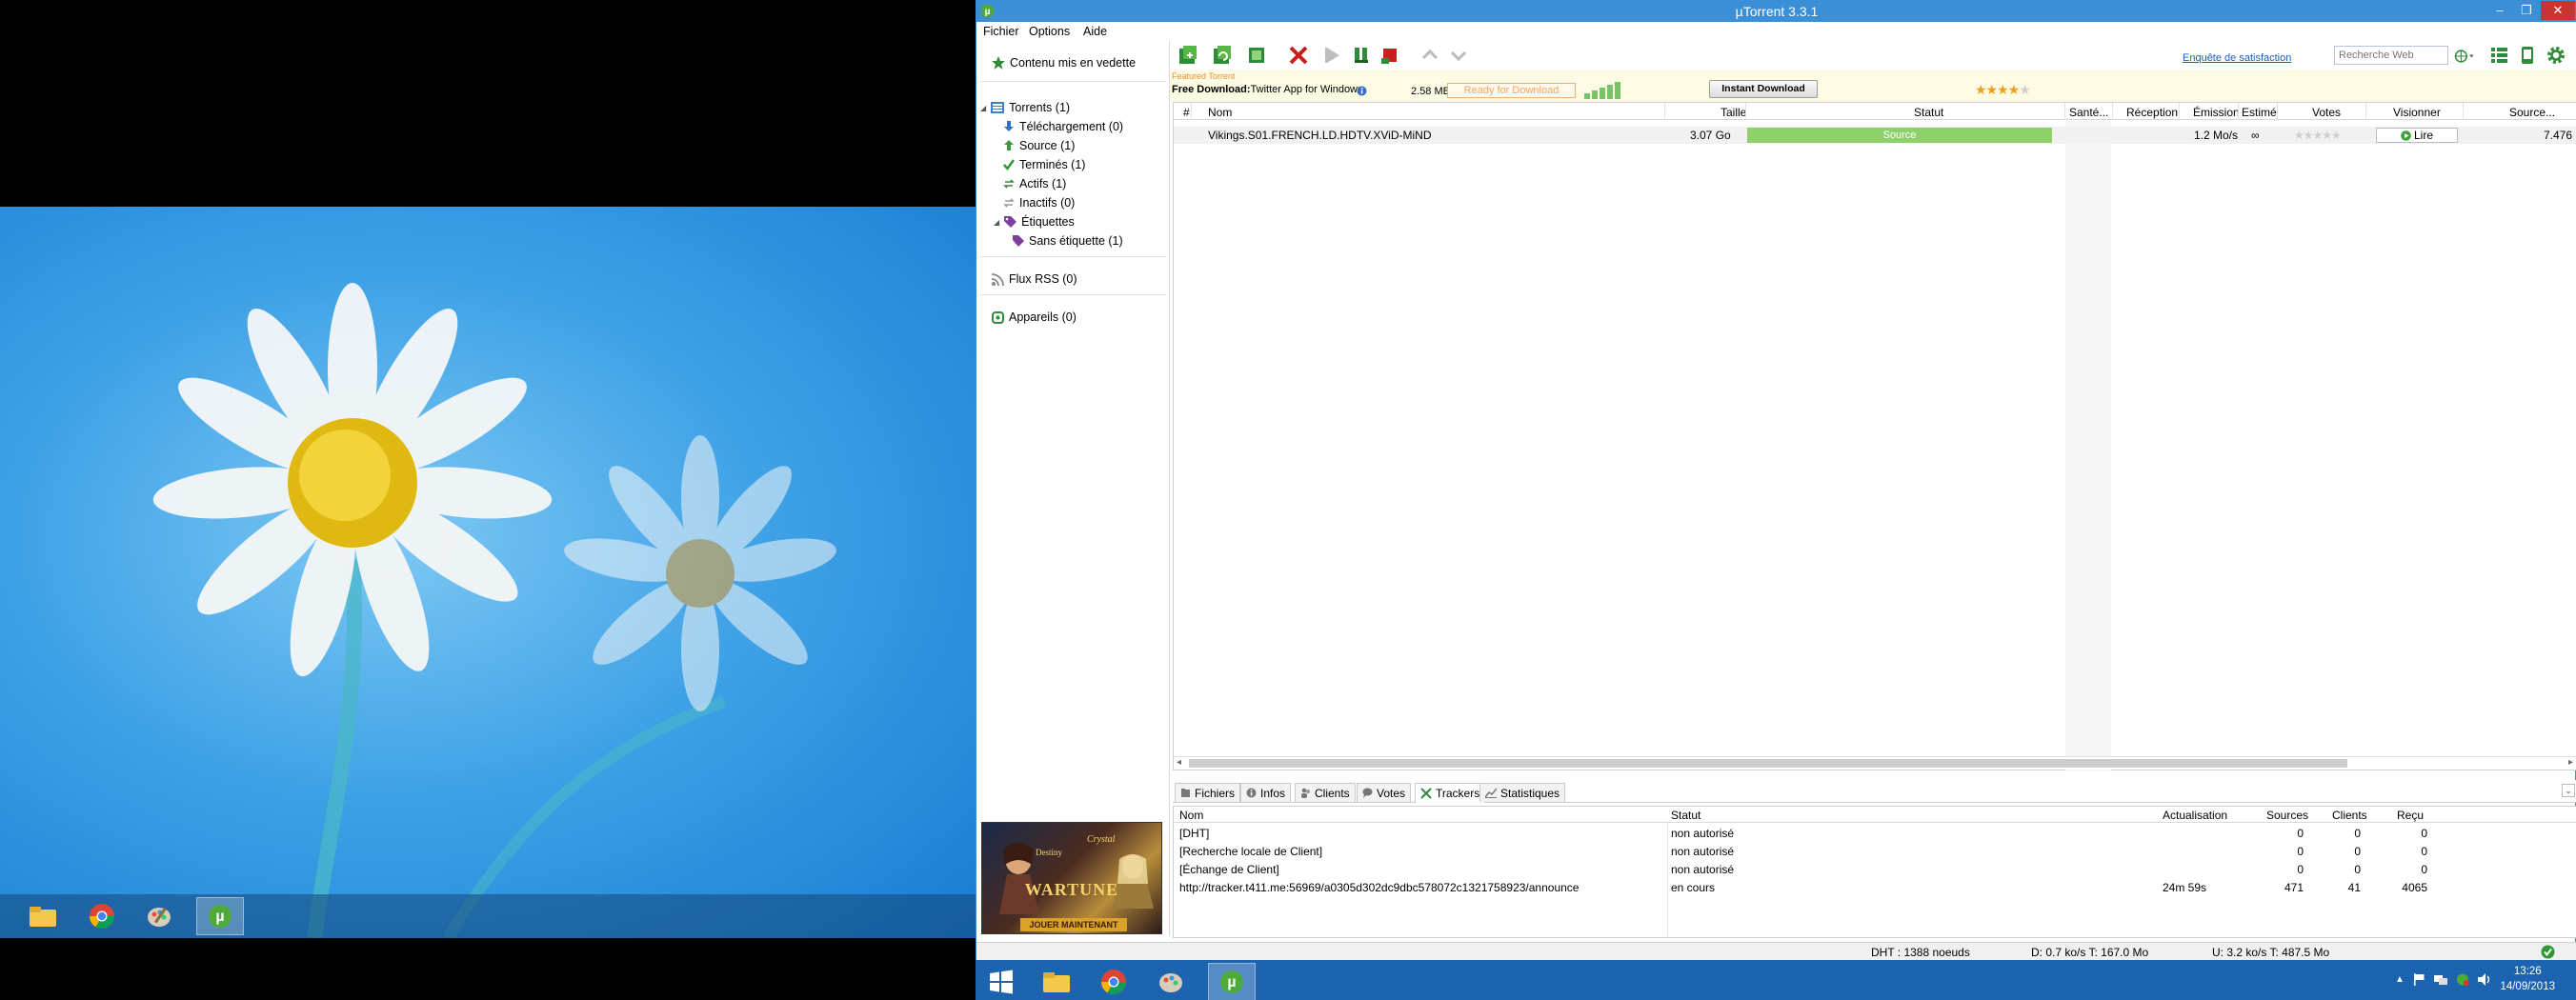 This screenshot has width=2576, height=1000. Describe the element at coordinates (2558, 10) in the screenshot. I see `close-button: ✕` at that location.